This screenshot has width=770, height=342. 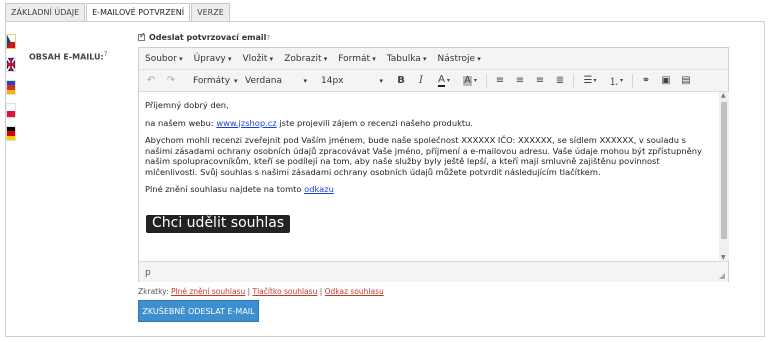 I want to click on font-size-select-value: 14px, so click(x=332, y=80).